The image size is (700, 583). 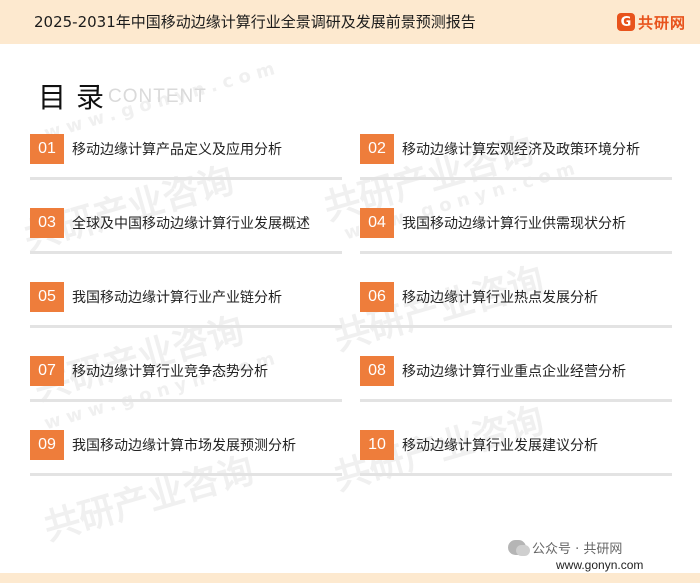 I want to click on toc-item-label: 移动边缘计算行业发展建议分析, so click(x=500, y=445).